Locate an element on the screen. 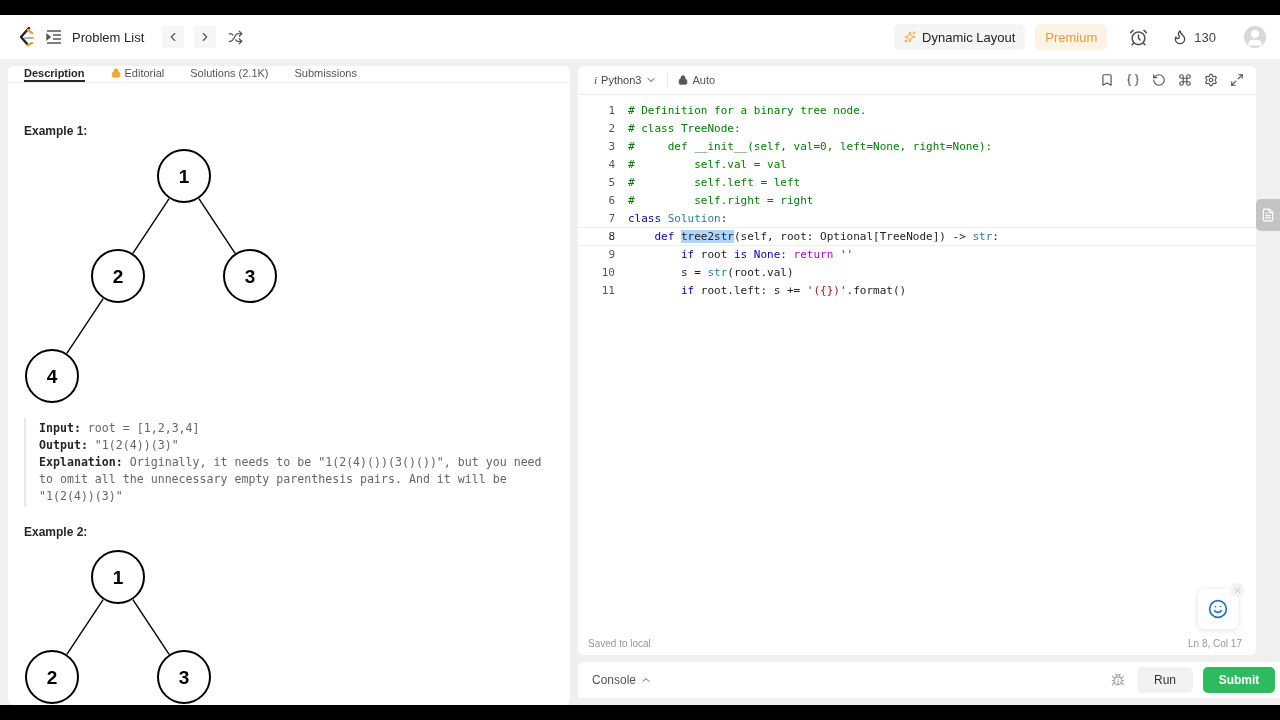 The image size is (1280, 720). logo-icon is located at coordinates (27, 37).